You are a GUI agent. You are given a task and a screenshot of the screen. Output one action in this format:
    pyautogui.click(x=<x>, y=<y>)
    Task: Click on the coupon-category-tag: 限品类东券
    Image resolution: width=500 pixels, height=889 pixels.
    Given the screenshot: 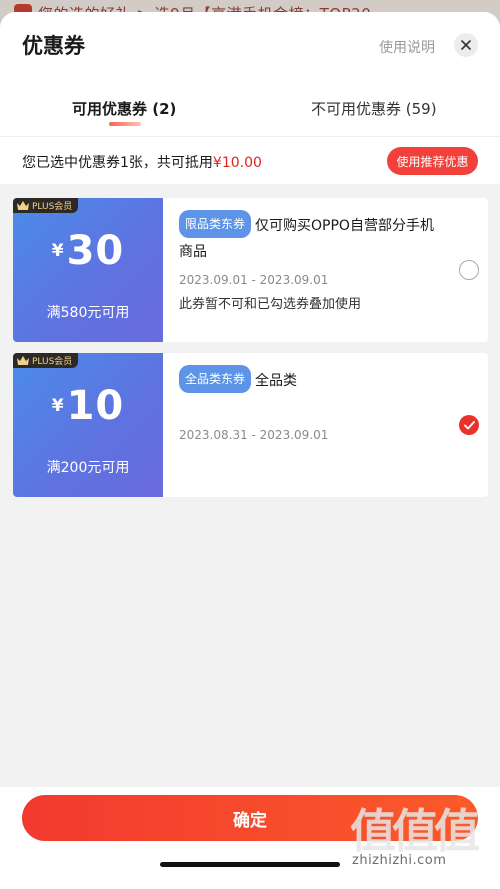 What is the action you would take?
    pyautogui.click(x=215, y=224)
    